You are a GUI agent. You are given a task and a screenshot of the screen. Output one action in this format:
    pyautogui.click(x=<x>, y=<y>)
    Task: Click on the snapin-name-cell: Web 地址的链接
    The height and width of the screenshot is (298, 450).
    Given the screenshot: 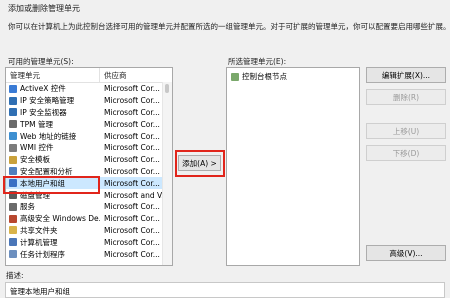 What is the action you would take?
    pyautogui.click(x=53, y=136)
    